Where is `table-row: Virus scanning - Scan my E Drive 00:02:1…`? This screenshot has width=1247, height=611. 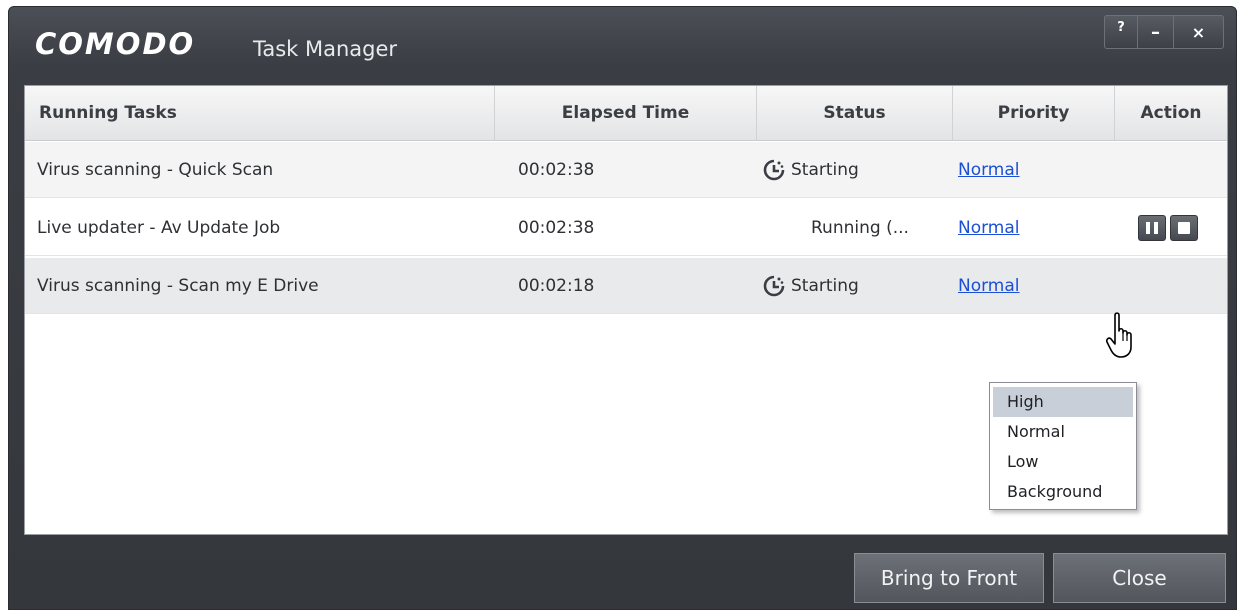
table-row: Virus scanning - Scan my E Drive 00:02:1… is located at coordinates (626, 286).